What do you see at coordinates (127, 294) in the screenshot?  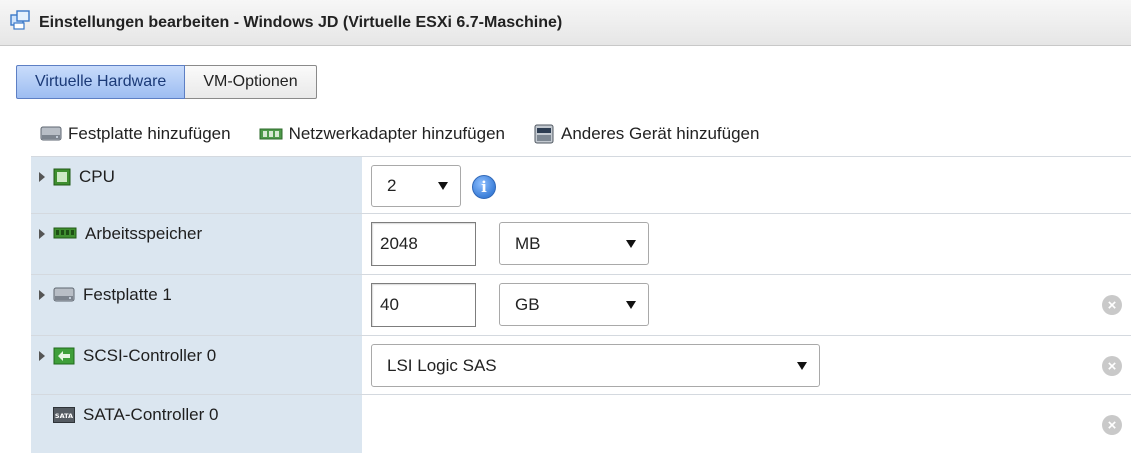 I see `device-label: Festplatte 1` at bounding box center [127, 294].